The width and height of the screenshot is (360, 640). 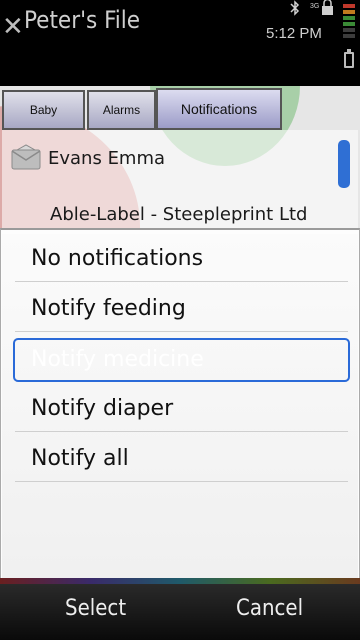 I want to click on option-notify-medicine: Notify medicine, so click(x=181, y=360).